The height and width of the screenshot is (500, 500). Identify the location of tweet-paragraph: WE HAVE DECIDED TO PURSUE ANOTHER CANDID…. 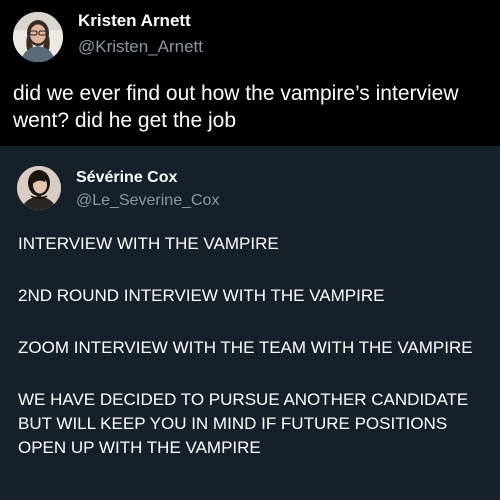
(243, 423).